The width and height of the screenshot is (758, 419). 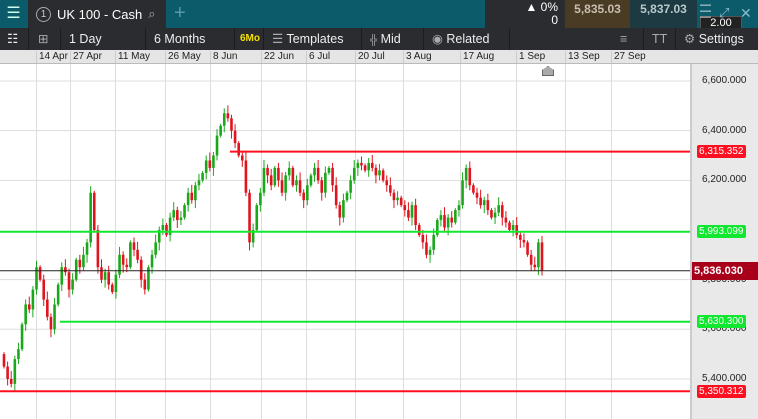 What do you see at coordinates (52, 57) in the screenshot?
I see `date-tick: 14 Apr` at bounding box center [52, 57].